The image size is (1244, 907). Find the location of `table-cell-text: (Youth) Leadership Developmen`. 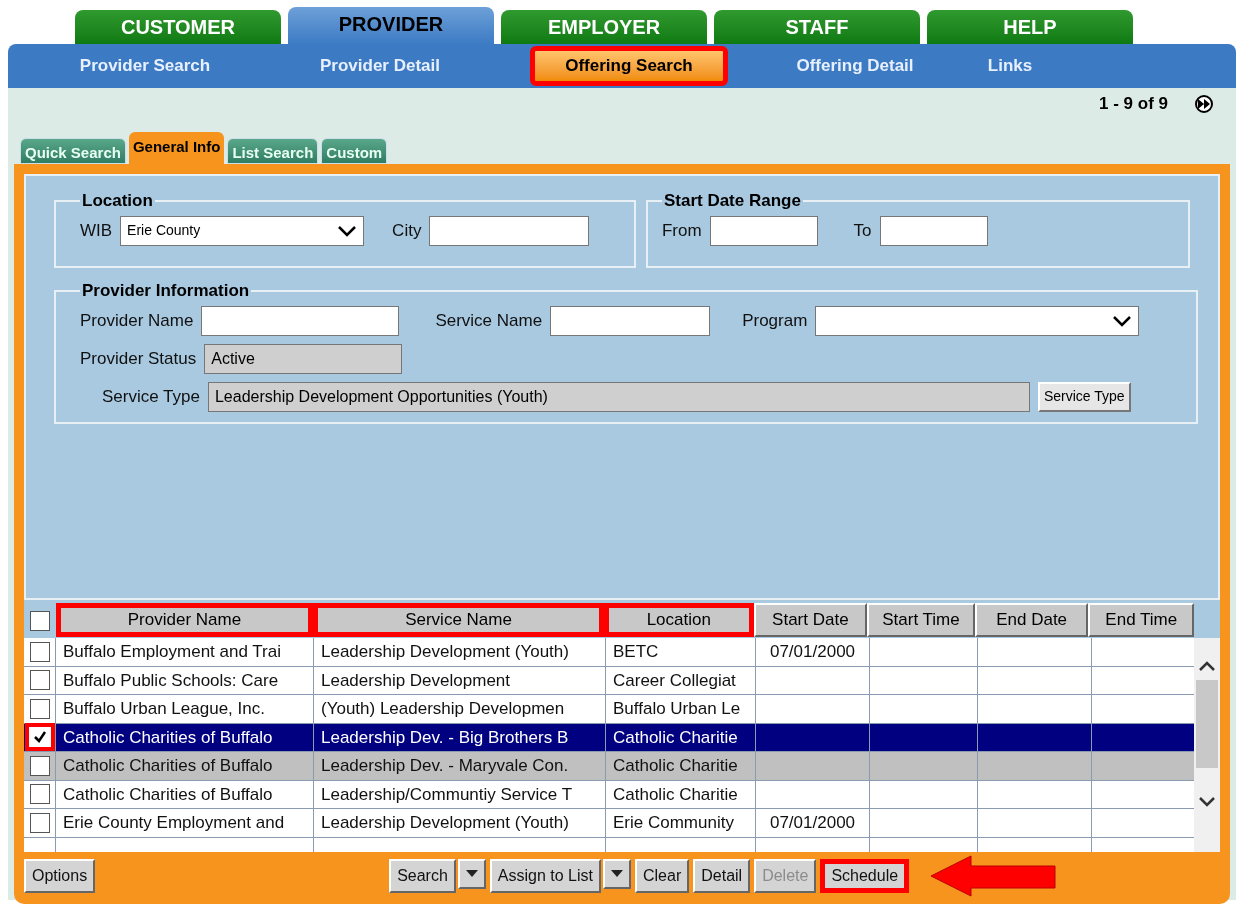

table-cell-text: (Youth) Leadership Developmen is located at coordinates (443, 709).